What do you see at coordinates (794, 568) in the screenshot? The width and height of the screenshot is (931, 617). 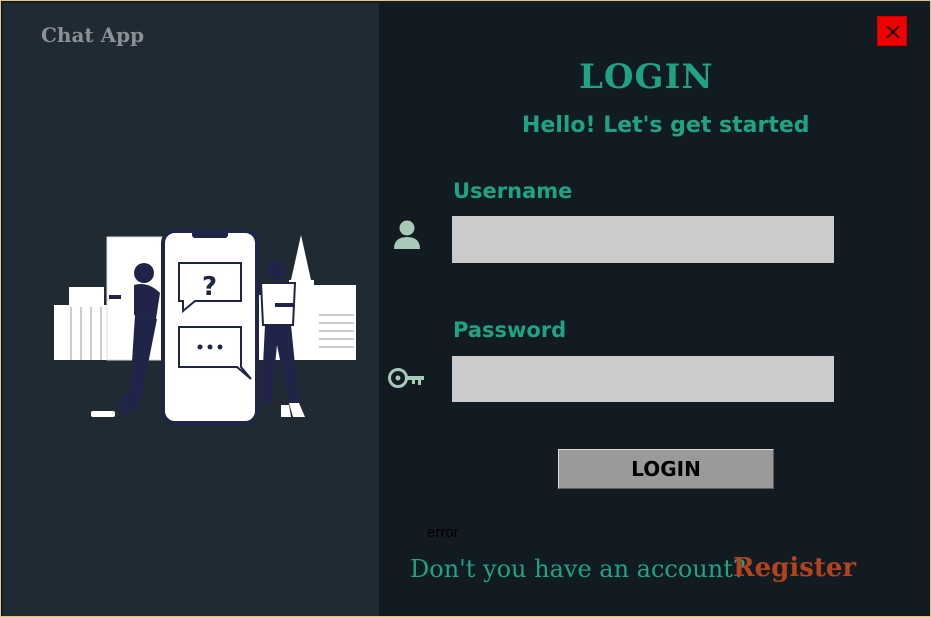 I see `register-link: Register` at bounding box center [794, 568].